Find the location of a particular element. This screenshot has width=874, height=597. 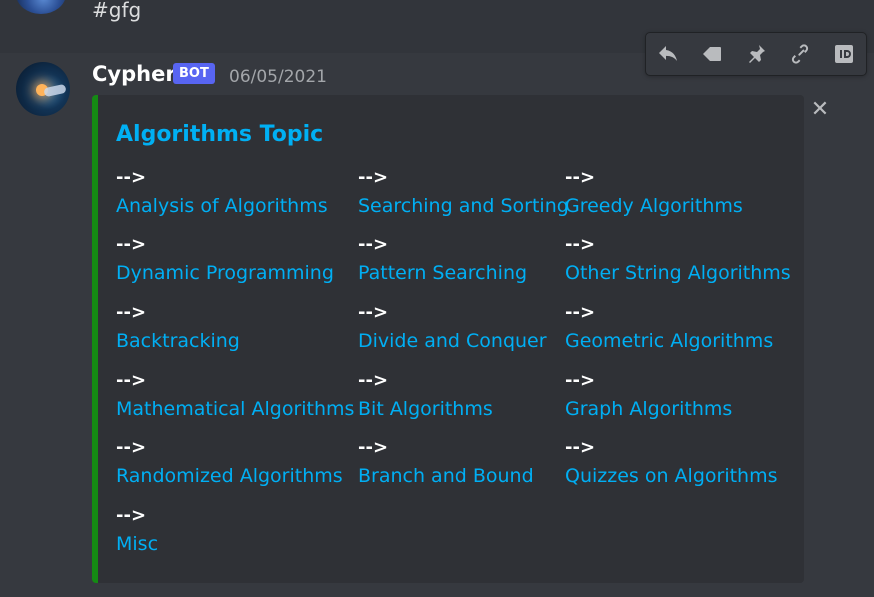

message-toolbar is located at coordinates (756, 54).